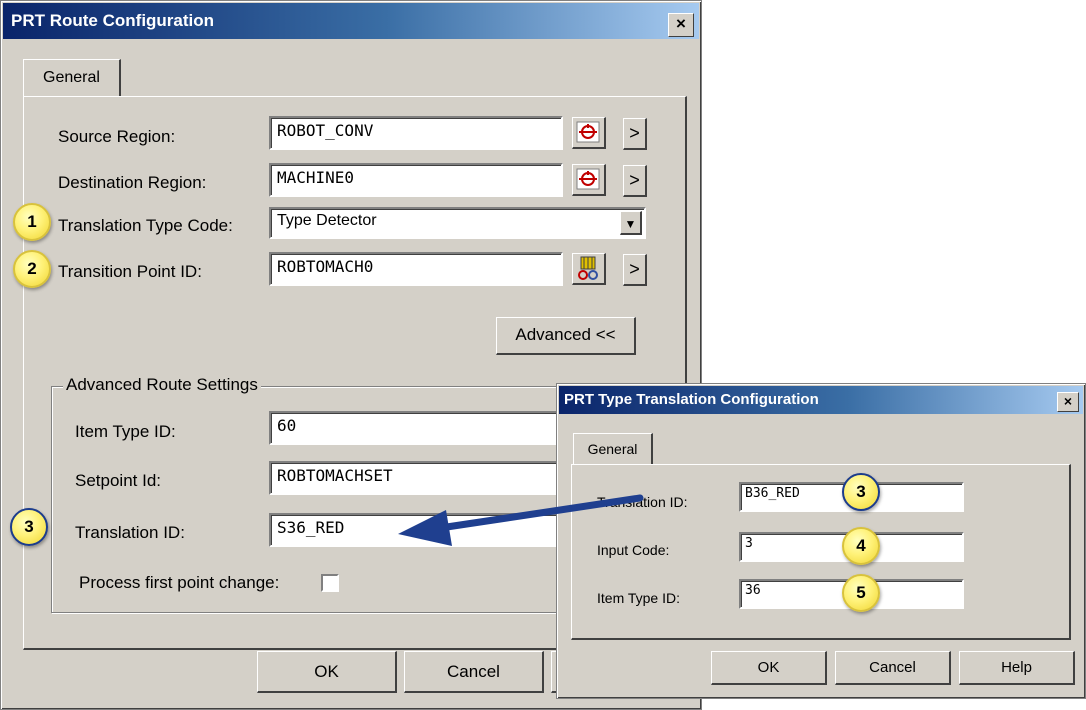  I want to click on type-cancel-label: Cancel, so click(892, 667).